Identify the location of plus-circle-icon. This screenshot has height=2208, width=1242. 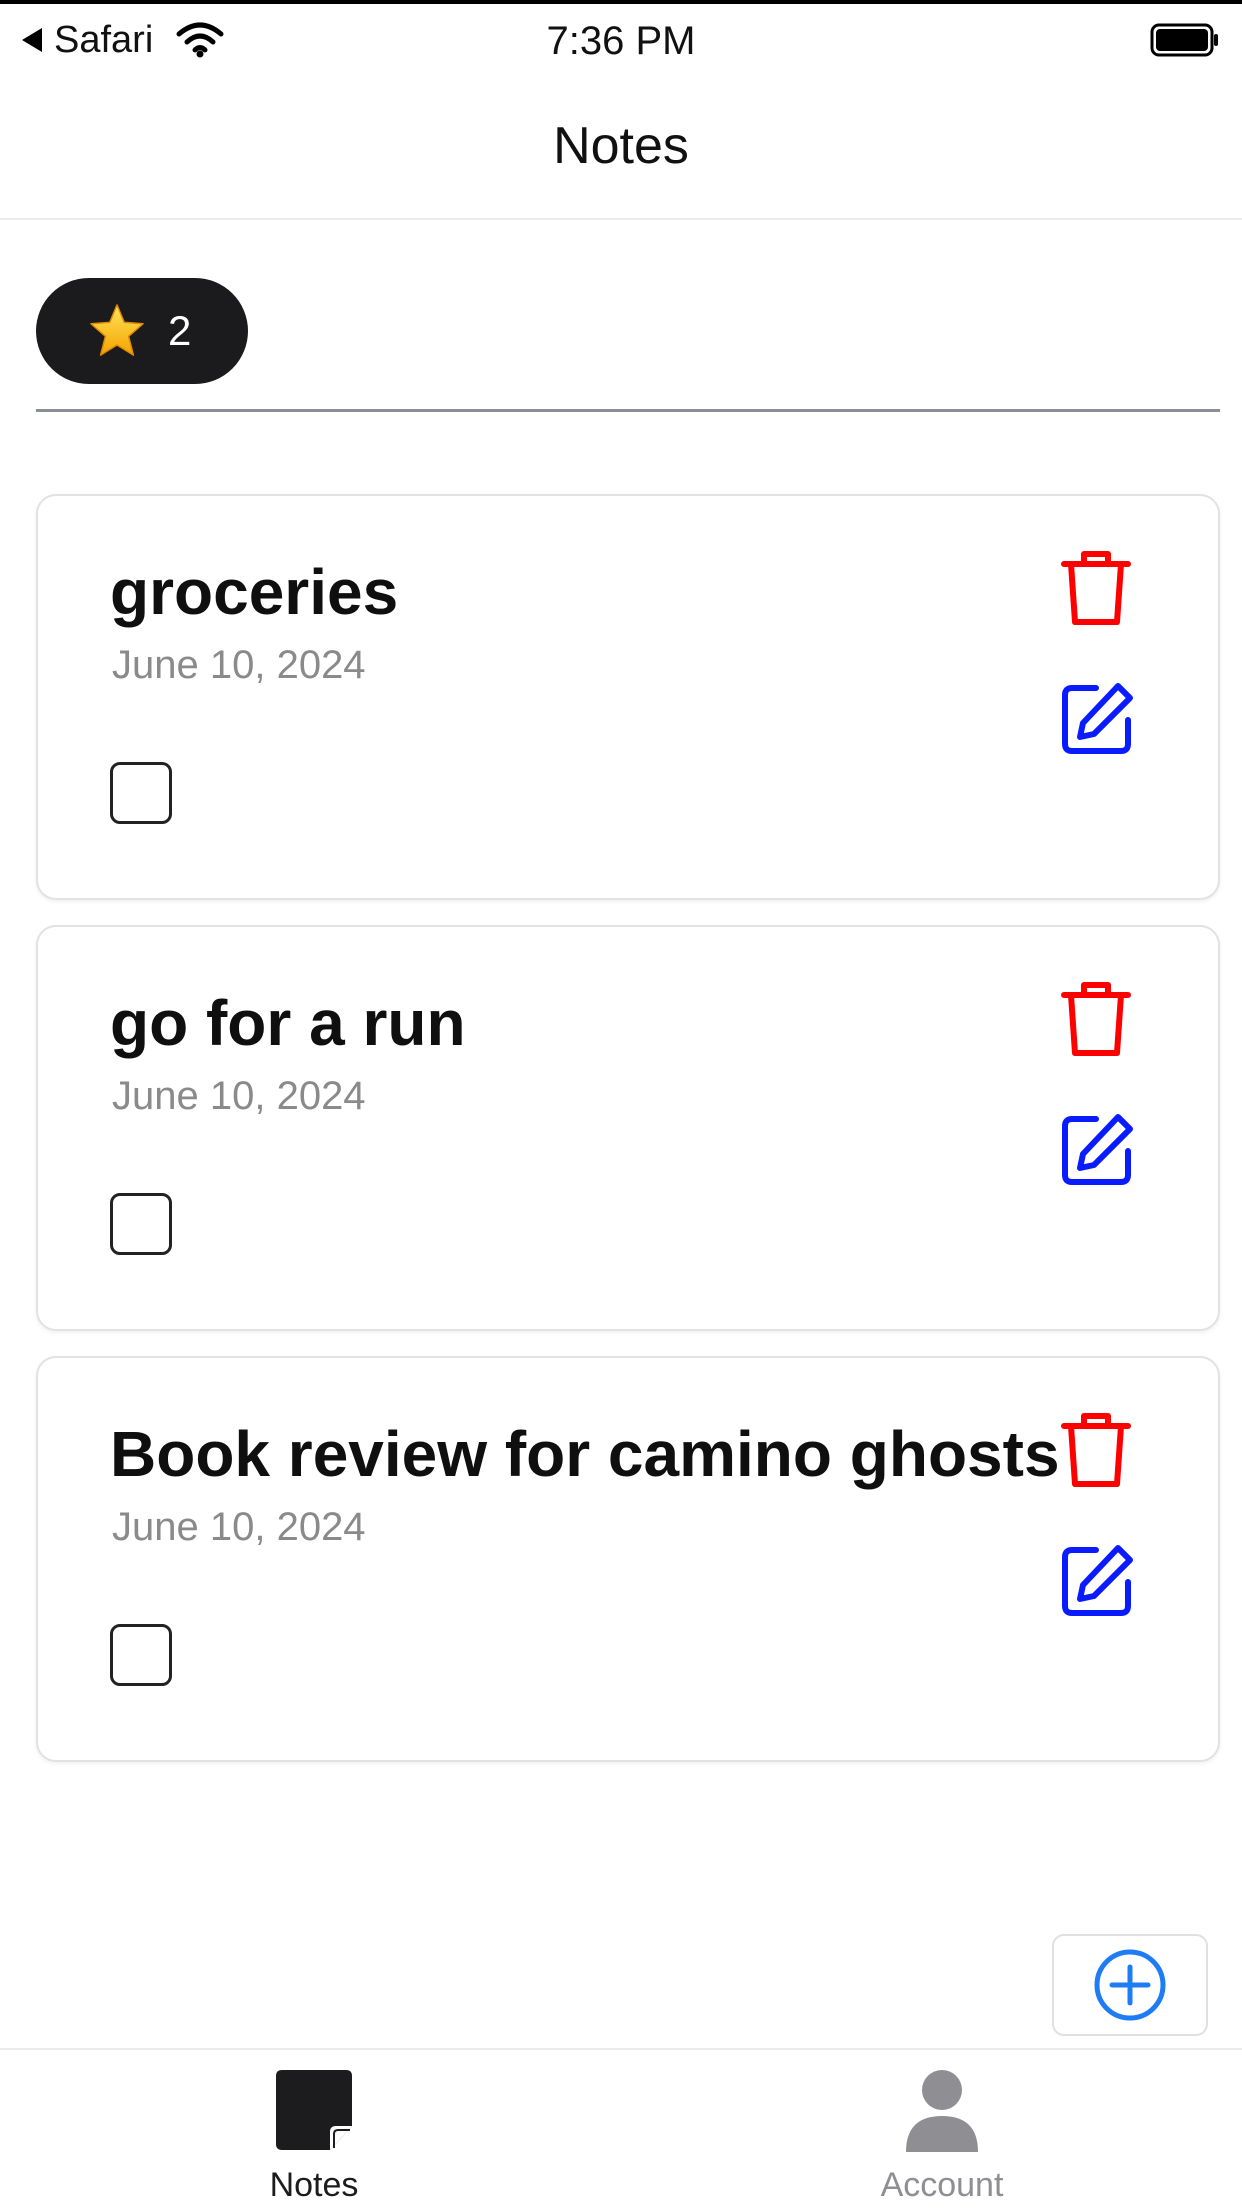
(1130, 1985).